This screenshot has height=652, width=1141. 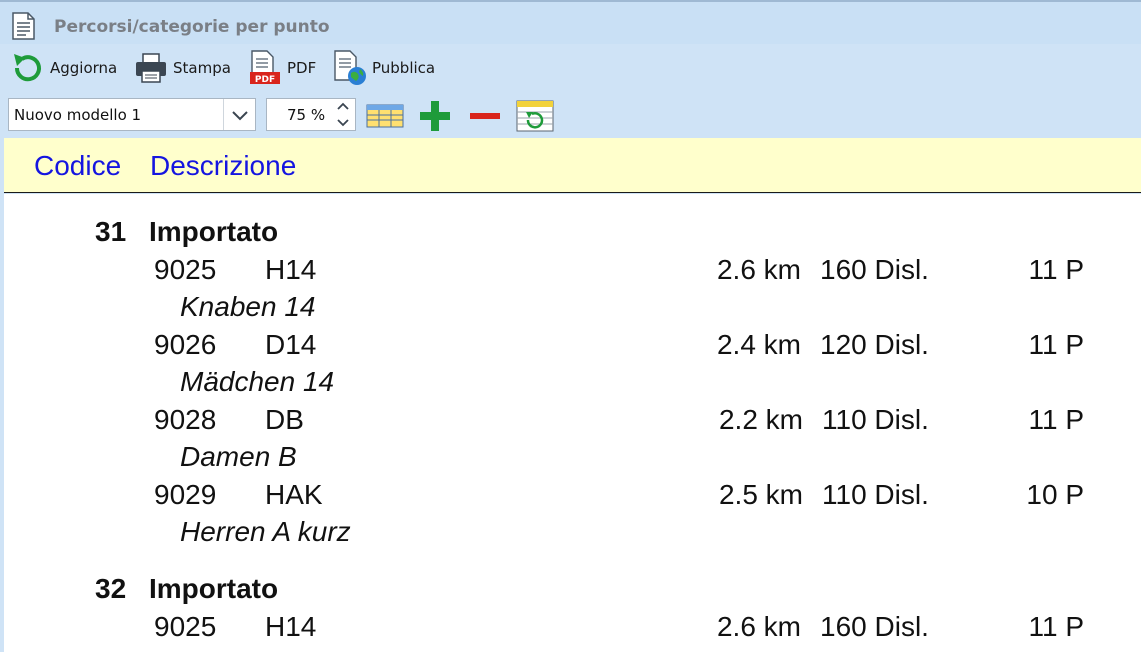 What do you see at coordinates (265, 67) in the screenshot?
I see `pdf-icon: PDF` at bounding box center [265, 67].